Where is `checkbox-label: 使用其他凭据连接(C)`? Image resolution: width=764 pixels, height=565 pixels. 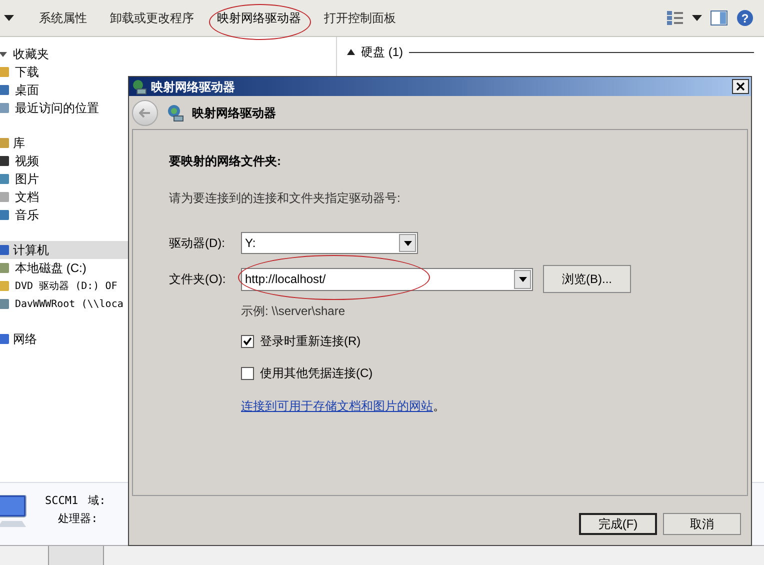
checkbox-label: 使用其他凭据连接(C) is located at coordinates (316, 373).